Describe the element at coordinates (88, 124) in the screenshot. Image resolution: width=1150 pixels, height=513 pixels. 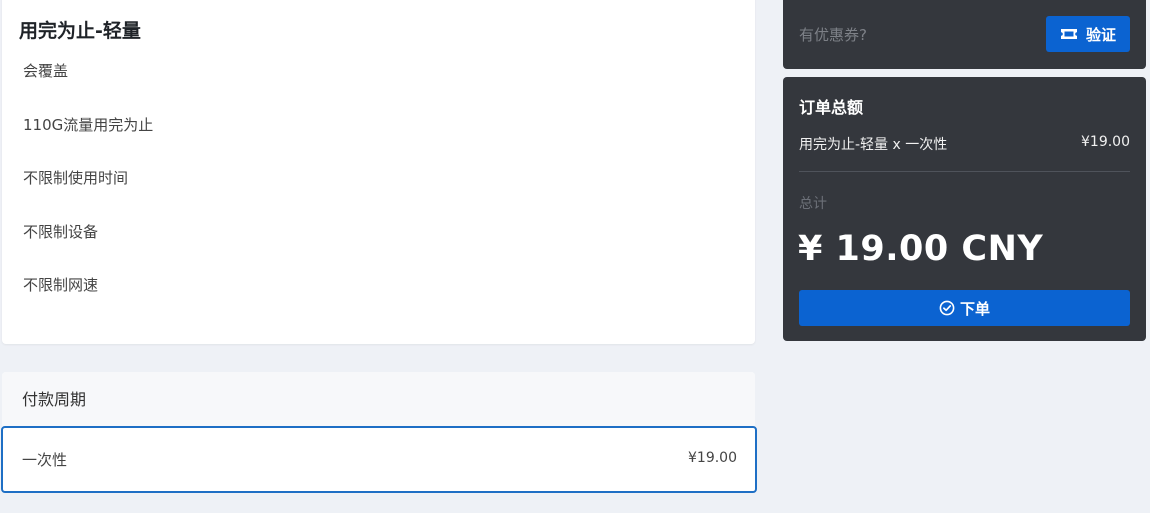
I see `feature-item: 110G流量用完为止` at that location.